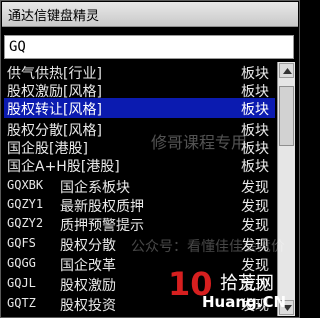 The image size is (320, 318). Describe the element at coordinates (88, 246) in the screenshot. I see `item-name: 股权分散` at that location.